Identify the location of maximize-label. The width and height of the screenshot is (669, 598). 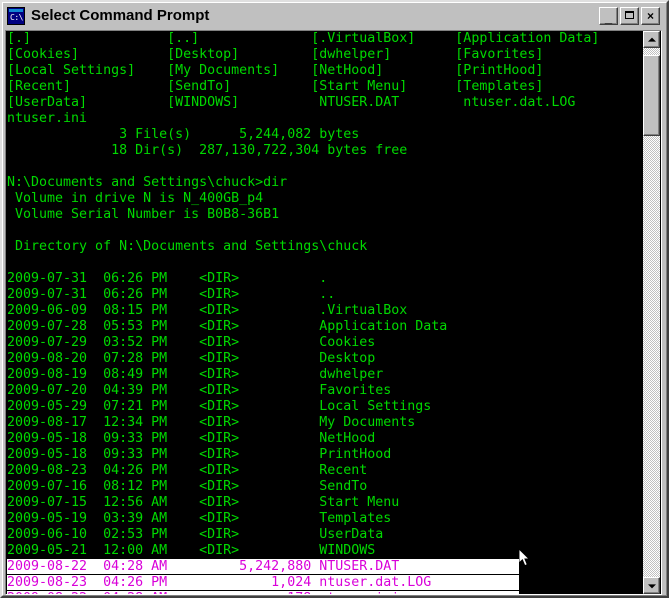
(629, 16).